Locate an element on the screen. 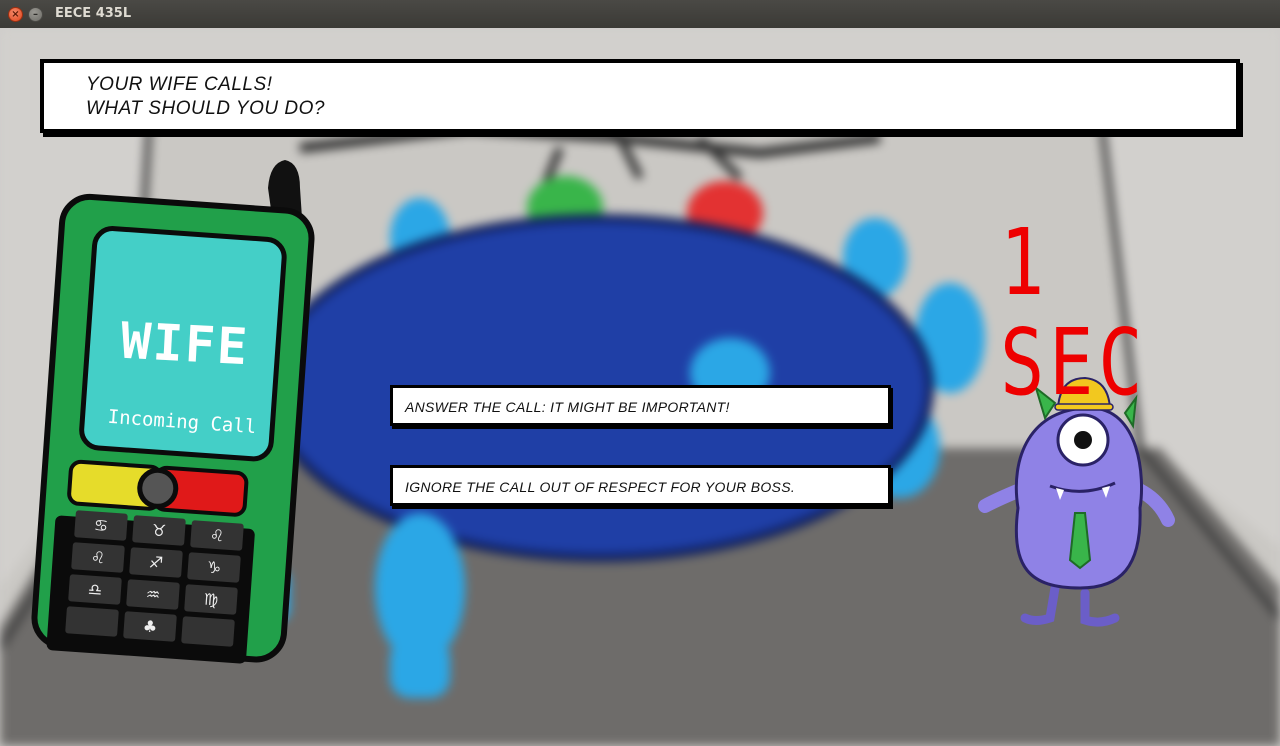 This screenshot has height=746, width=1280. minimize-window-button: – is located at coordinates (35, 14).